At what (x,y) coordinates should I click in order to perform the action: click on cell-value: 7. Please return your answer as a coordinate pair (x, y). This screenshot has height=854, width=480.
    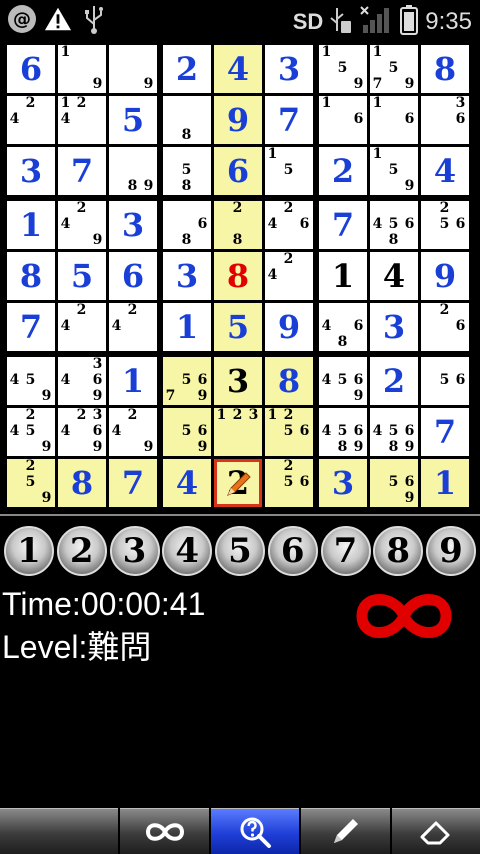
    Looking at the image, I should click on (31, 327).